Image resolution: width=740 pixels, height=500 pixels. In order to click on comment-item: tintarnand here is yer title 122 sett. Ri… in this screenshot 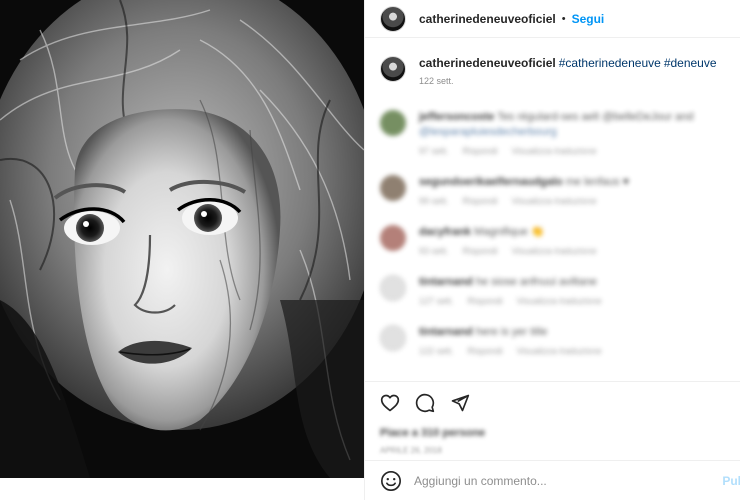, I will do `click(555, 340)`.